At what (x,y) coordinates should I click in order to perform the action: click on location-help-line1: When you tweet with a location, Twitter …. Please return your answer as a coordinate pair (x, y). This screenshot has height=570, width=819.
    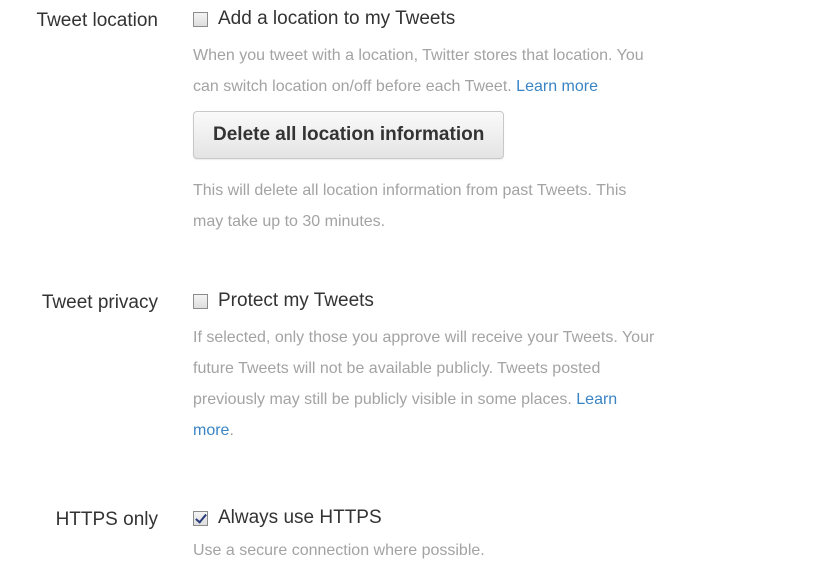
    Looking at the image, I should click on (418, 55).